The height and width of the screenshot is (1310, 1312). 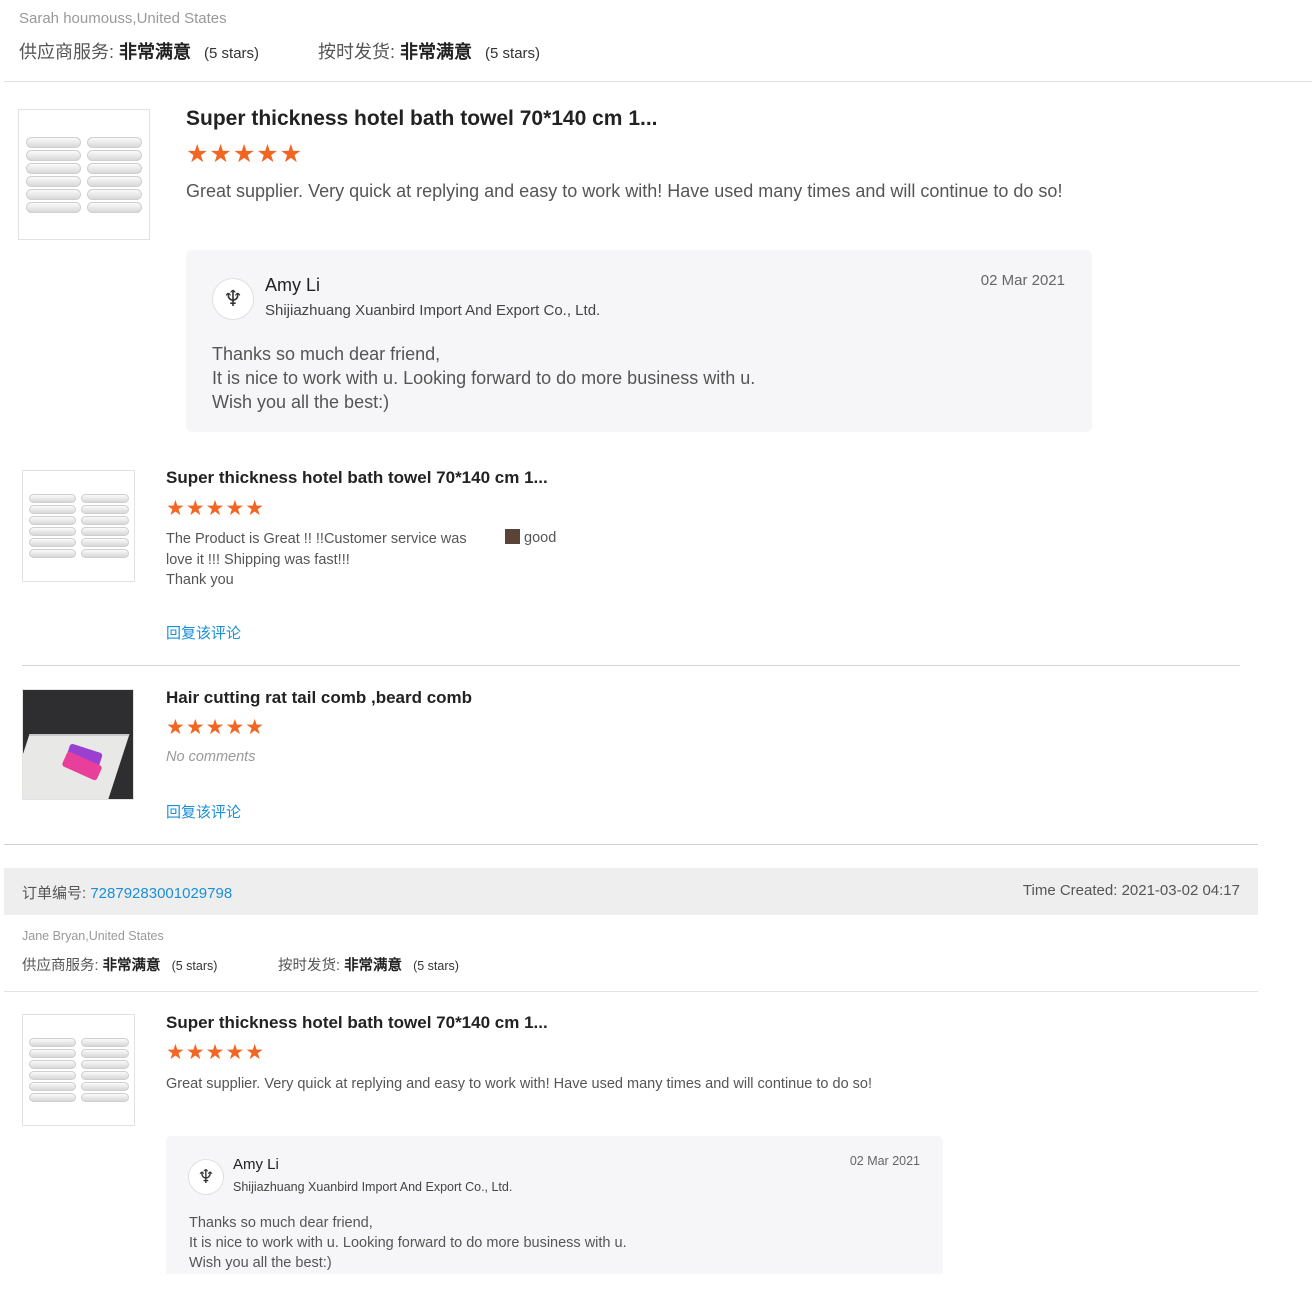 What do you see at coordinates (319, 698) in the screenshot?
I see `product-title: Hair cutting rat tail comb ,beard comb` at bounding box center [319, 698].